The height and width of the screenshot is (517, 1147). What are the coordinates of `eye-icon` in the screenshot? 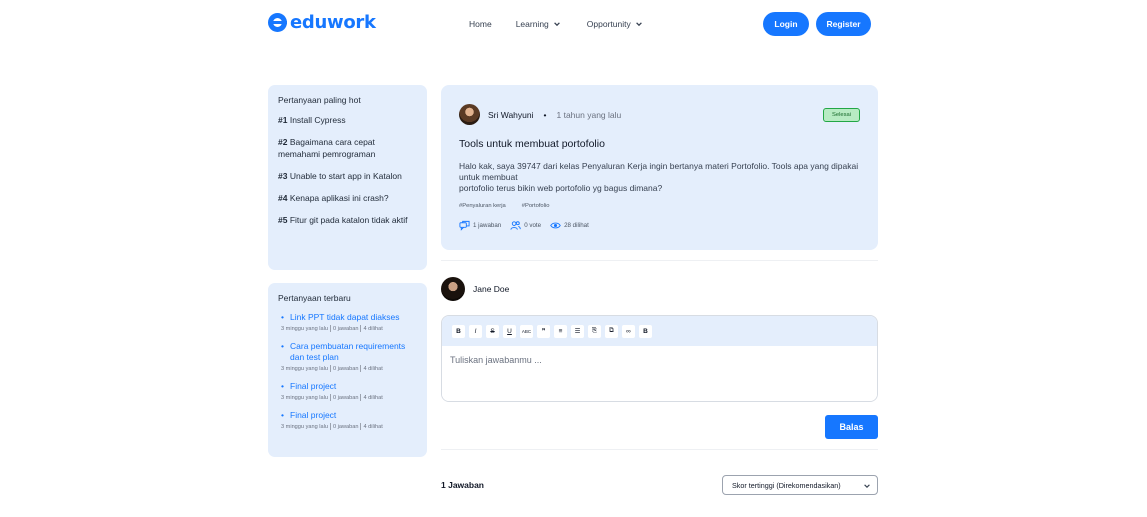 It's located at (555, 225).